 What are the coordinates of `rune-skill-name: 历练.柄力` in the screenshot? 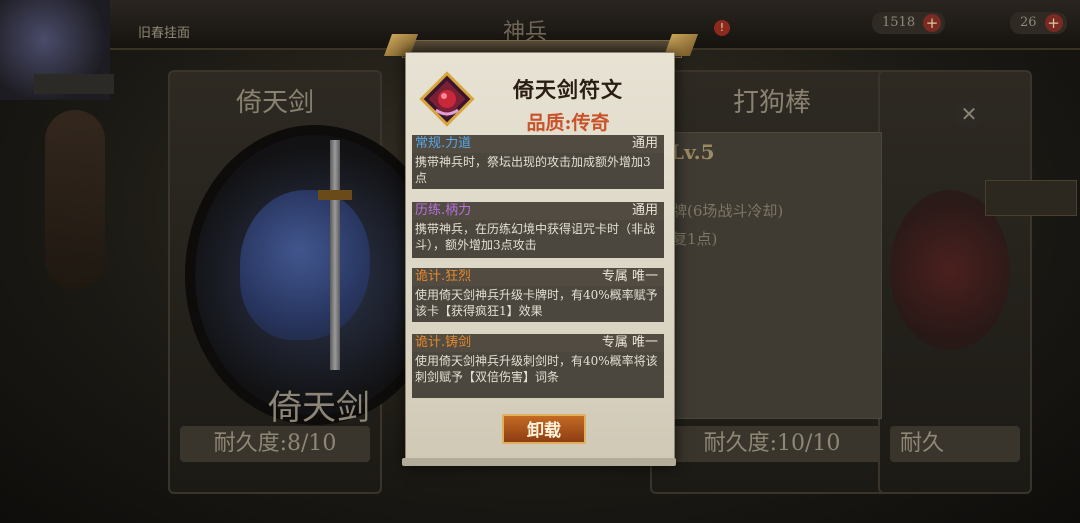 It's located at (443, 210).